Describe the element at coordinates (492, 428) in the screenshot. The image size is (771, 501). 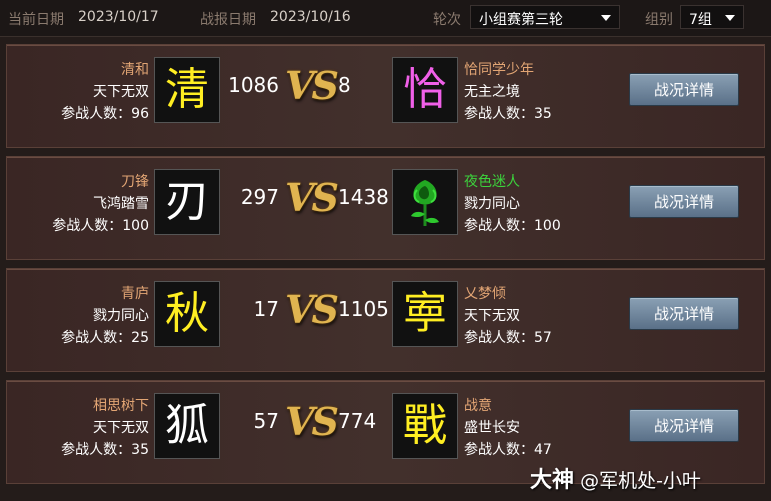
I see `right-server-name: 盛世长安` at that location.